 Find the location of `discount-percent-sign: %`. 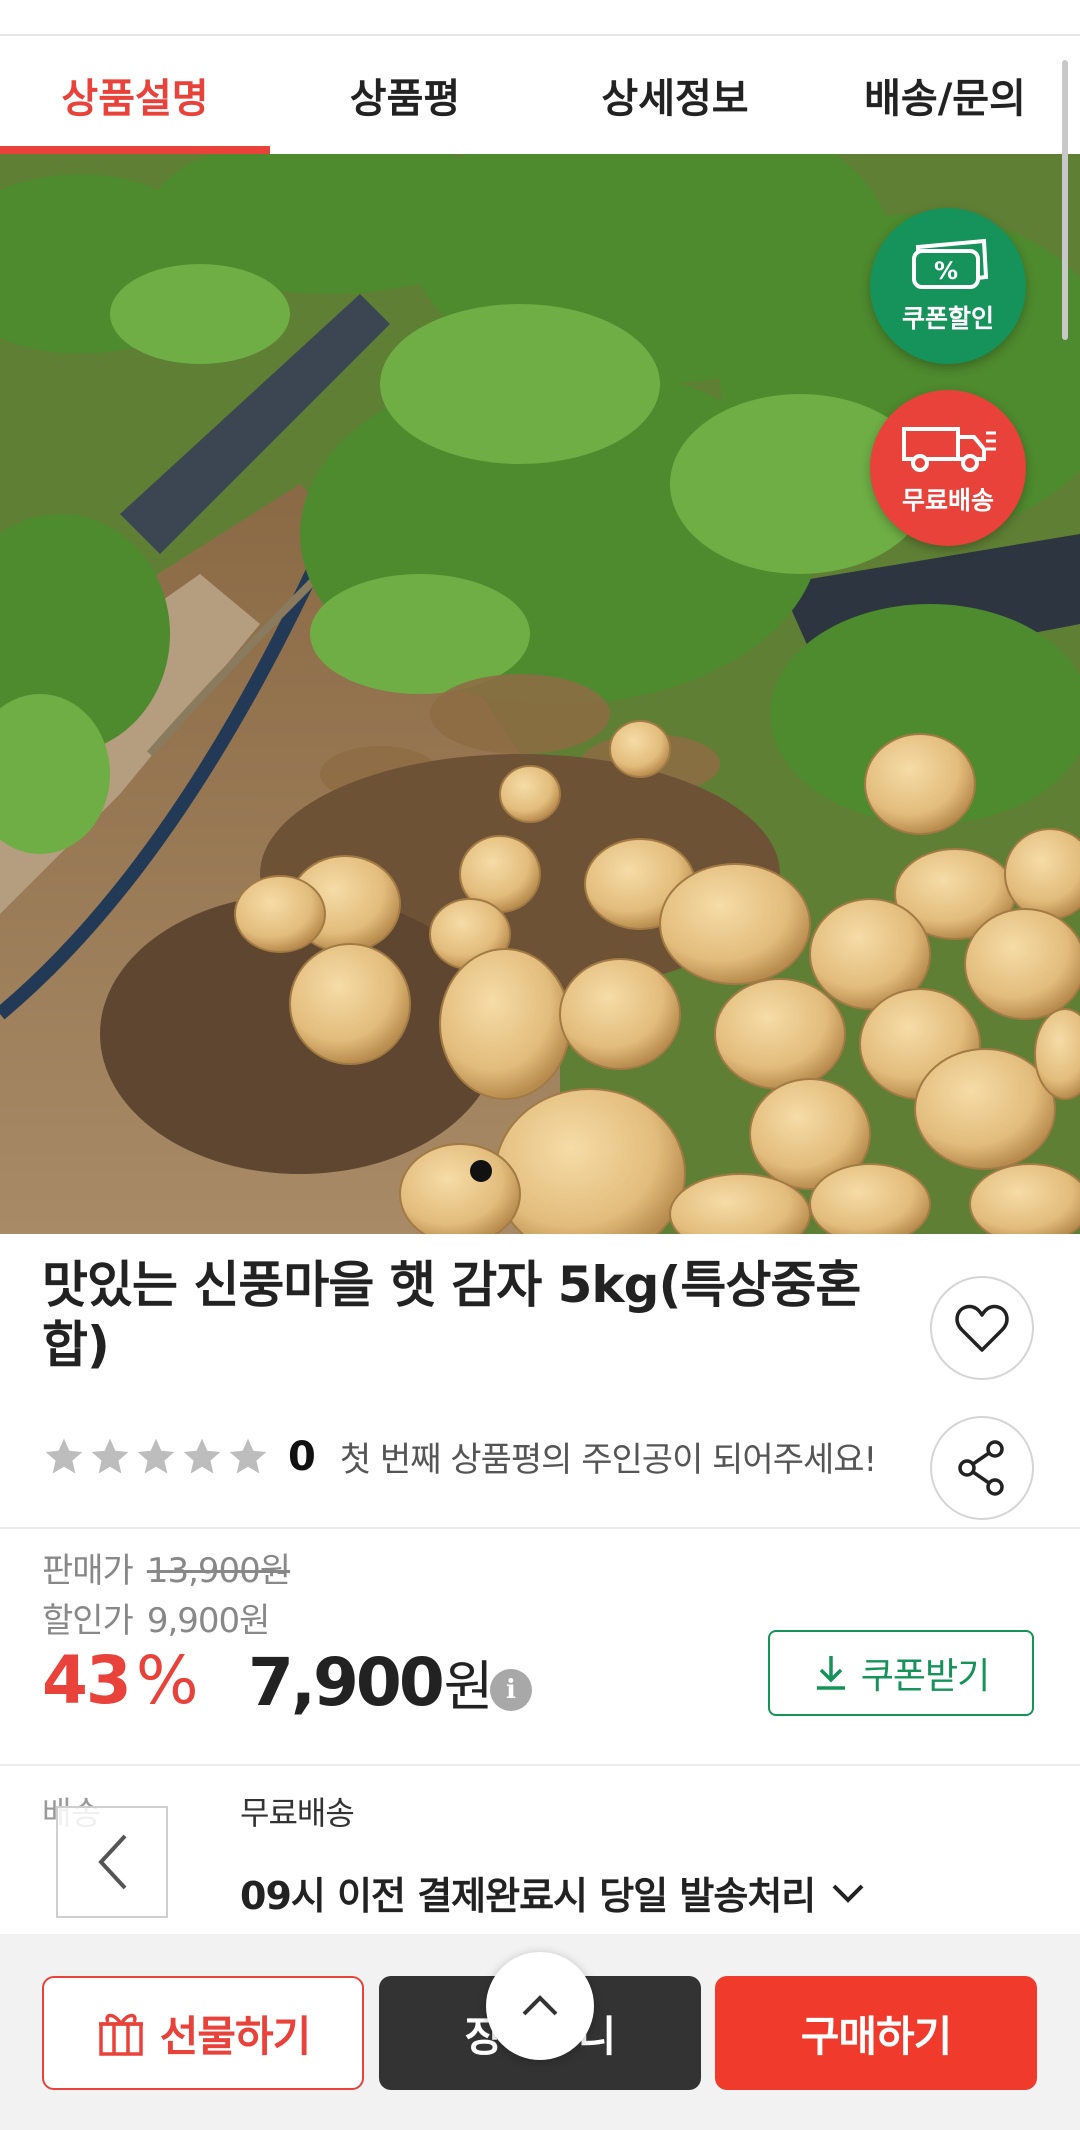

discount-percent-sign: % is located at coordinates (167, 1680).